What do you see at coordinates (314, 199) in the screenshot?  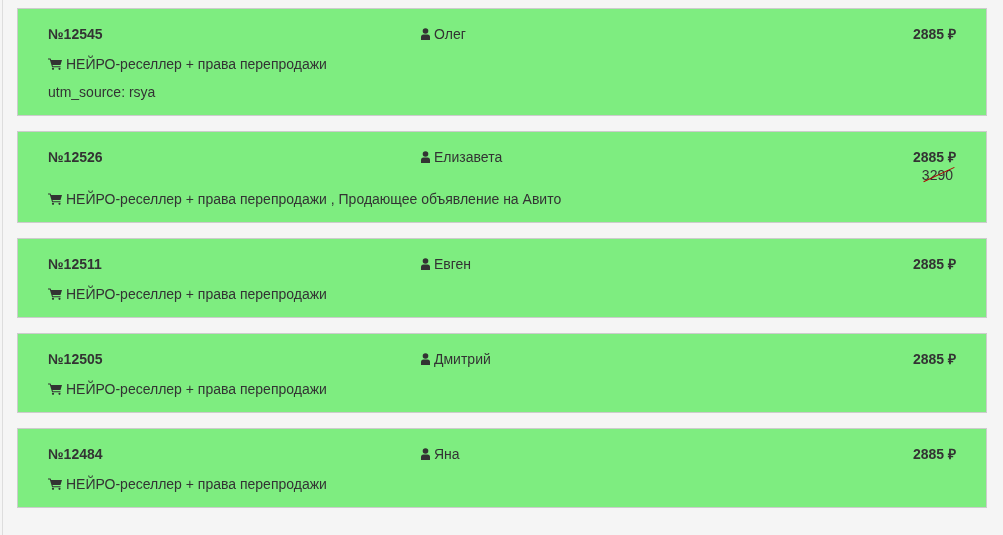 I see `product-list: НЕЙРО-реселлер + права перепродажи , Продающее объявление на Авито` at bounding box center [314, 199].